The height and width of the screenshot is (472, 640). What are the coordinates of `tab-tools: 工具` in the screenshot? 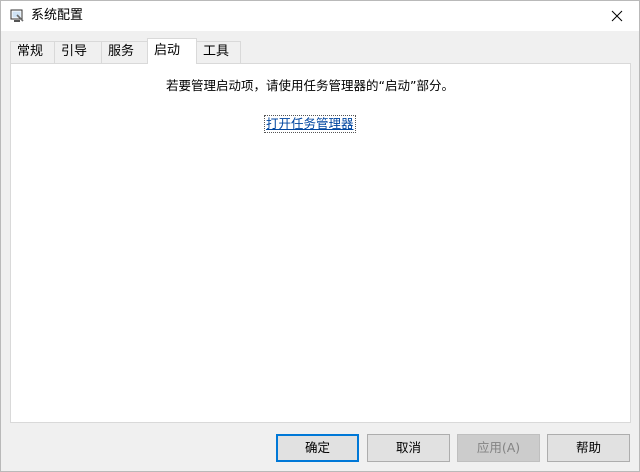 It's located at (218, 52).